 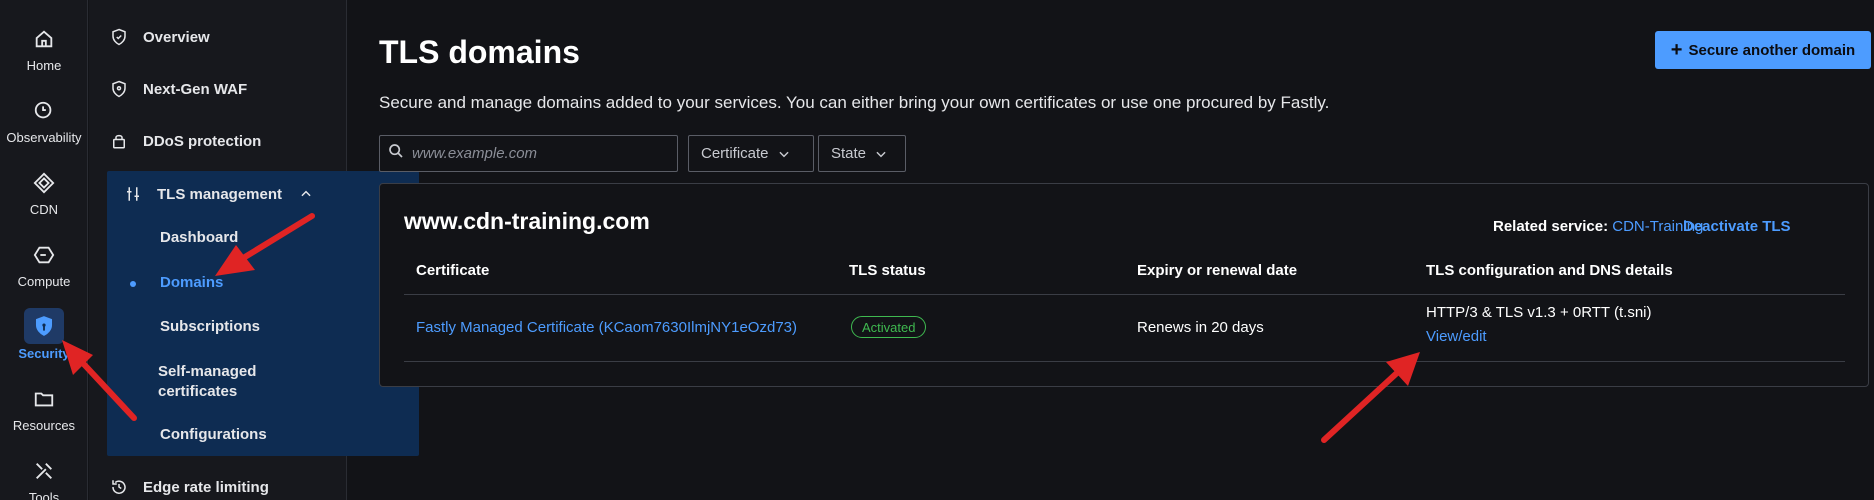 I want to click on chevron-up-icon, so click(x=306, y=196).